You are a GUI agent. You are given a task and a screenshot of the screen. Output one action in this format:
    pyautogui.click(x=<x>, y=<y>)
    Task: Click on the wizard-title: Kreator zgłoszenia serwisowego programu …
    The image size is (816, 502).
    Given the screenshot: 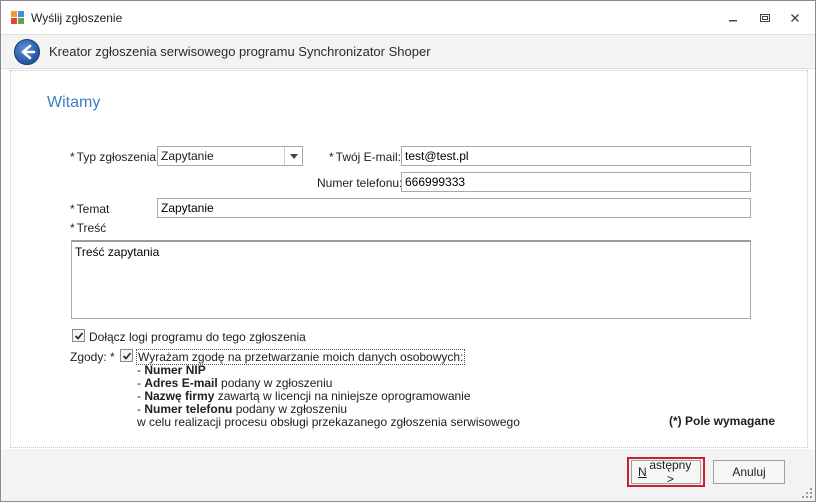 What is the action you would take?
    pyautogui.click(x=240, y=51)
    